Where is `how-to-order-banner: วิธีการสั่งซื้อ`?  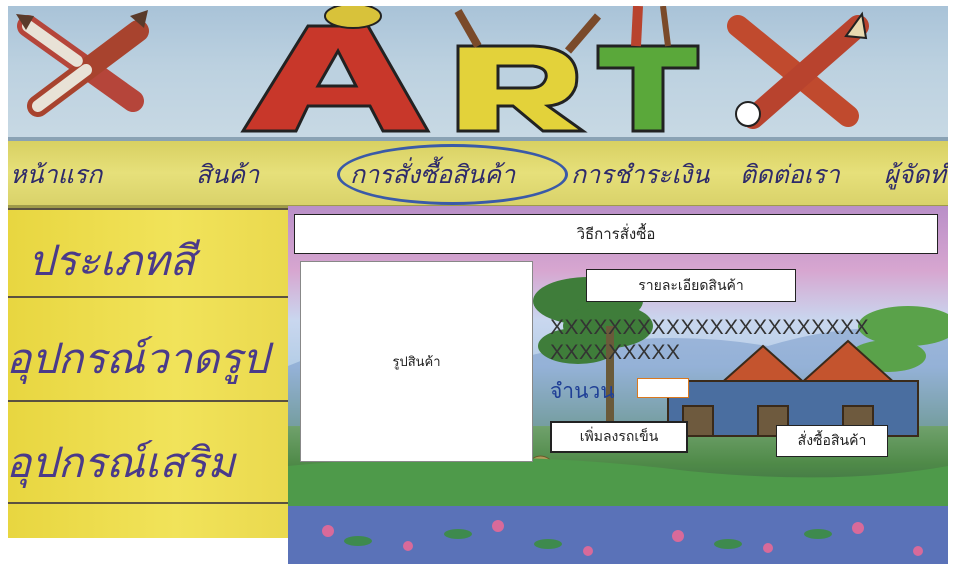 how-to-order-banner: วิธีการสั่งซื้อ is located at coordinates (616, 234).